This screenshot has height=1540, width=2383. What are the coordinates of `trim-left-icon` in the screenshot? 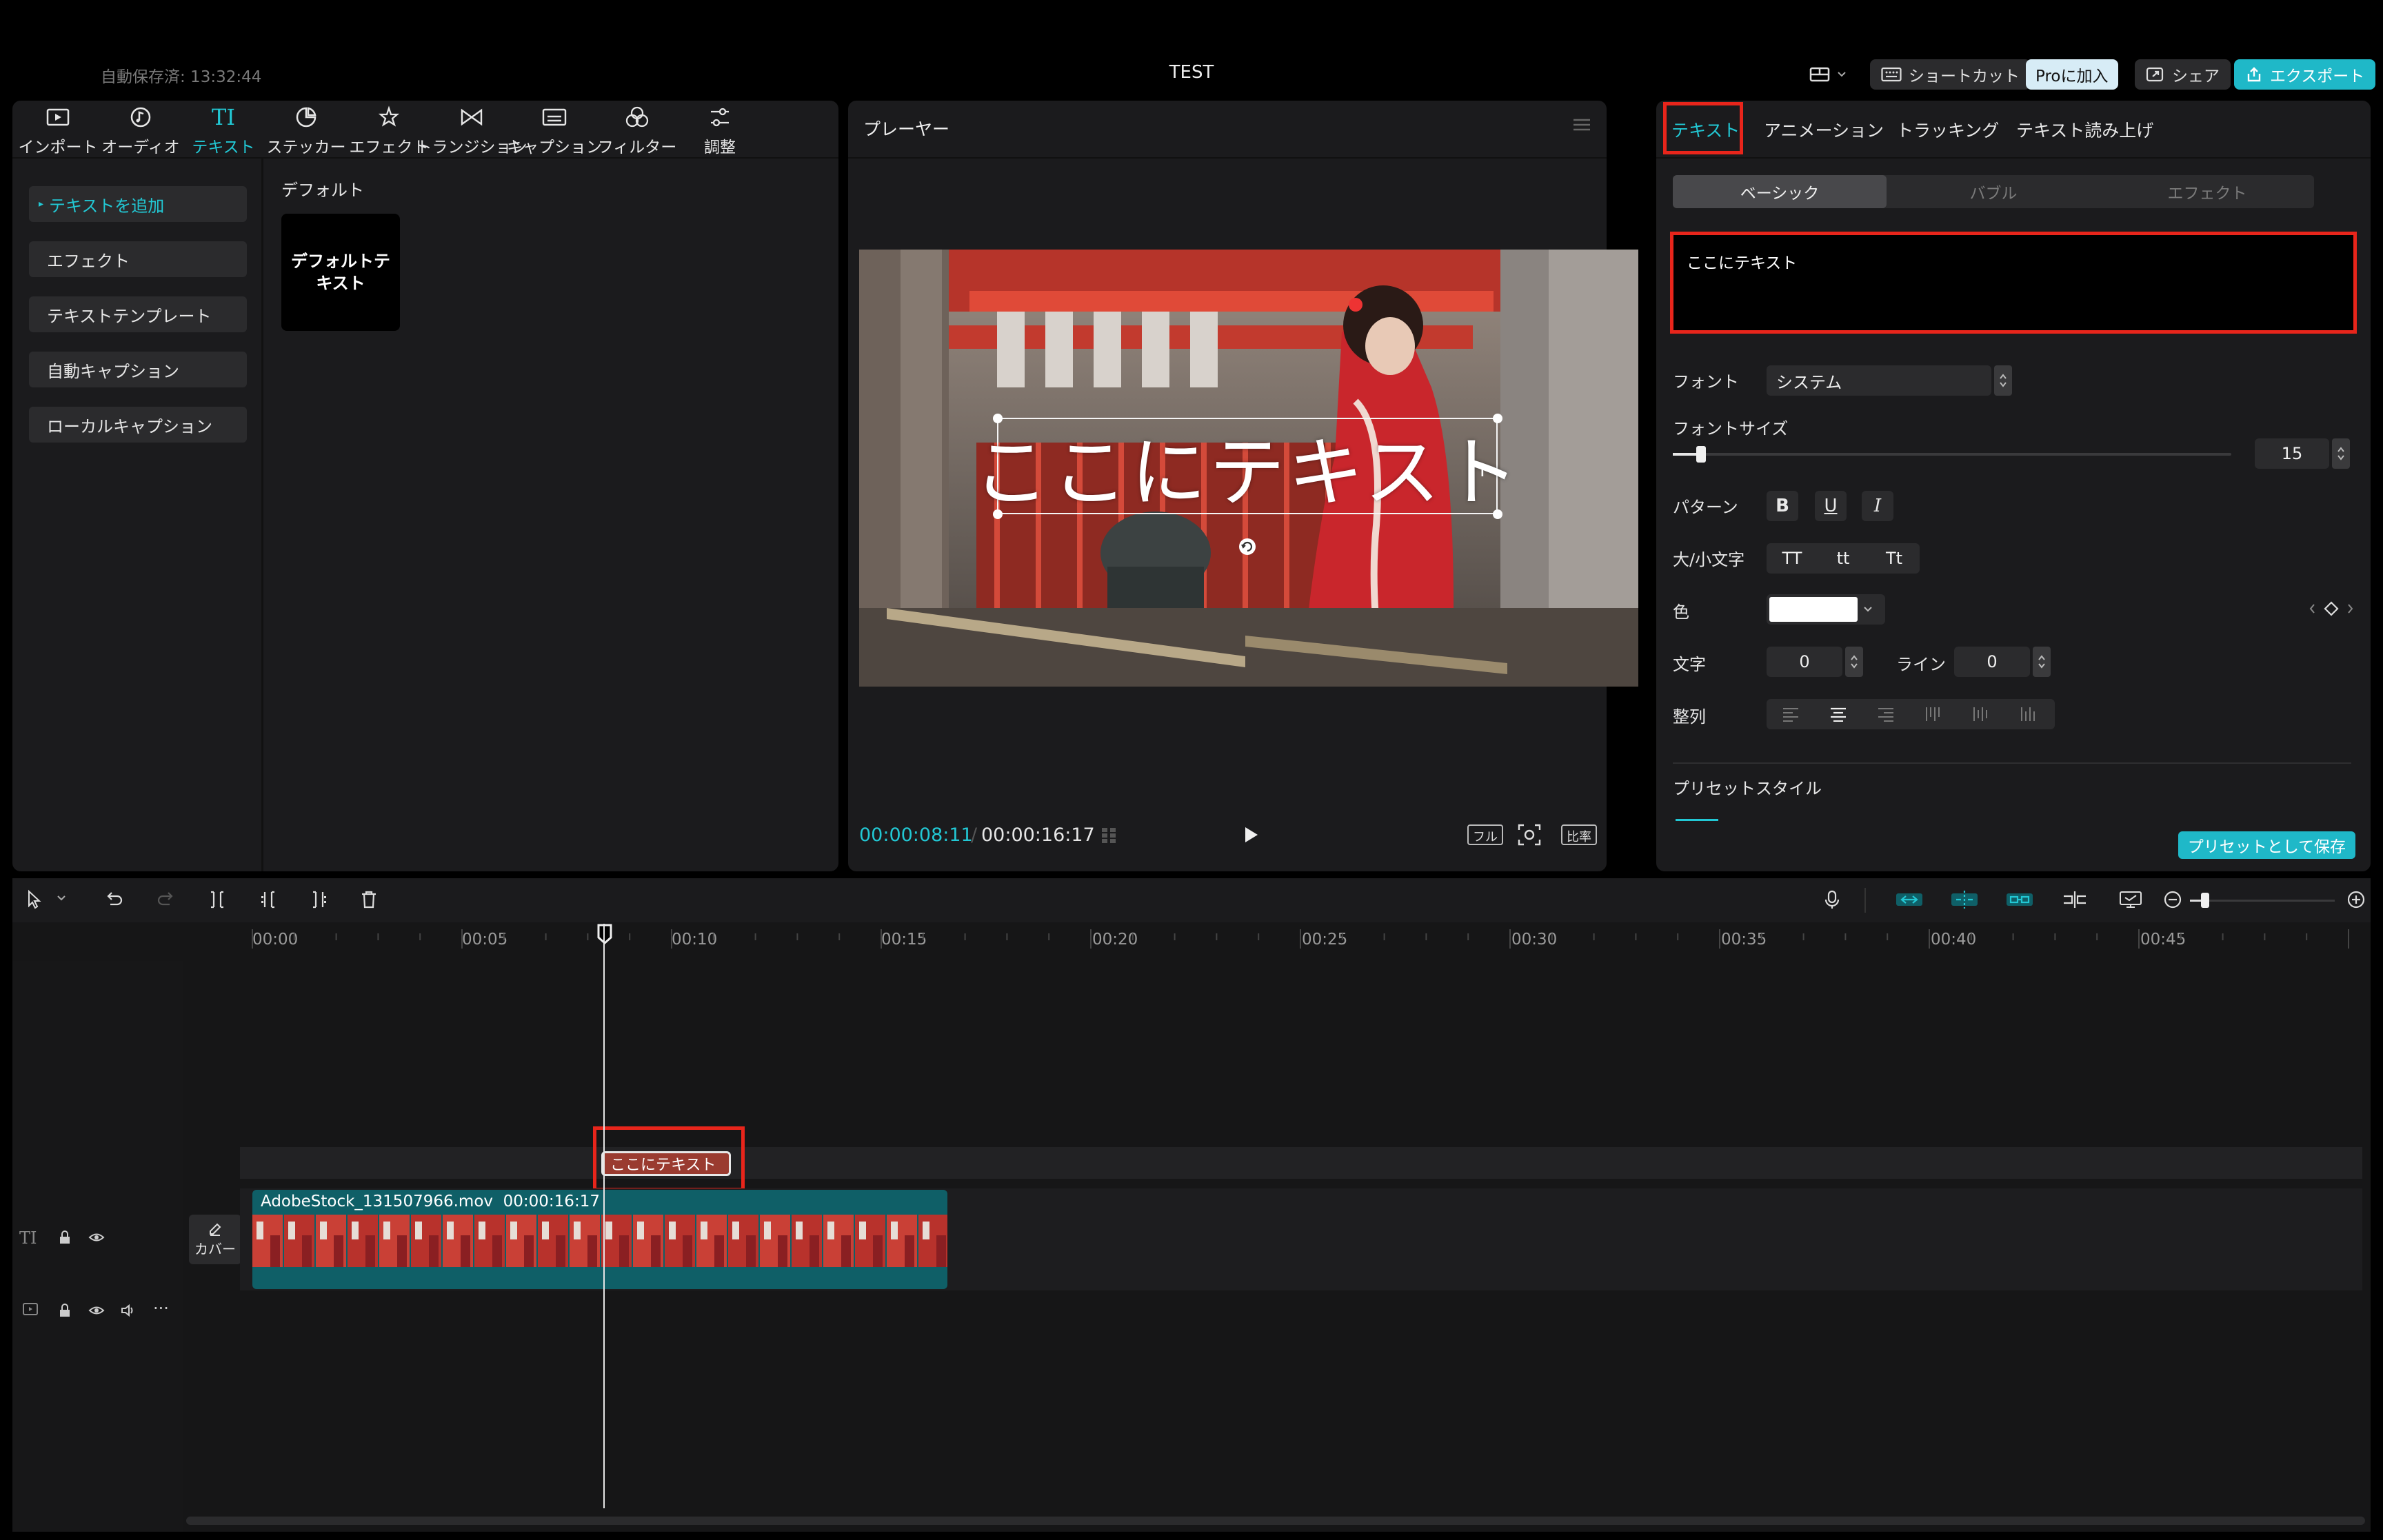 It's located at (268, 900).